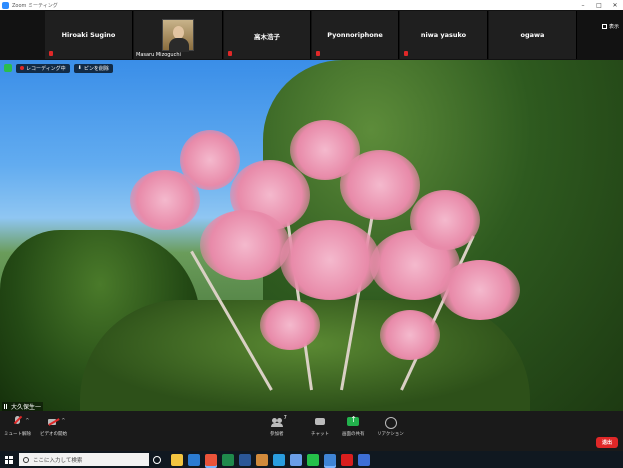 The image size is (623, 468). I want to click on participant-name: niwa yasuko, so click(443, 35).